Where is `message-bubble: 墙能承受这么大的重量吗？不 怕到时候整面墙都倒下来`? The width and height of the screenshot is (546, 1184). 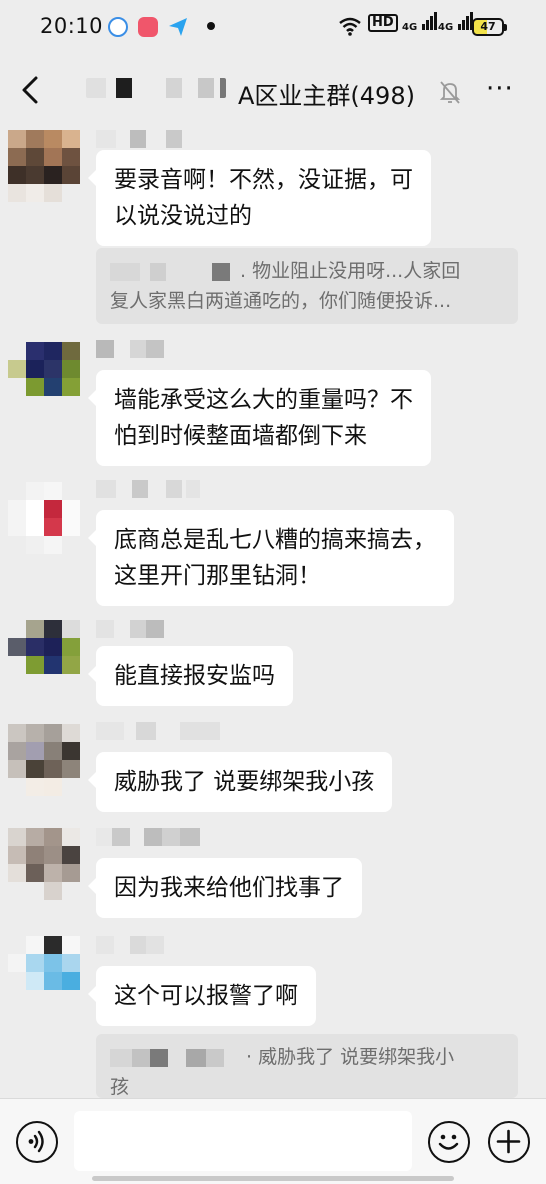 message-bubble: 墙能承受这么大的重量吗？不 怕到时候整面墙都倒下来 is located at coordinates (259, 418).